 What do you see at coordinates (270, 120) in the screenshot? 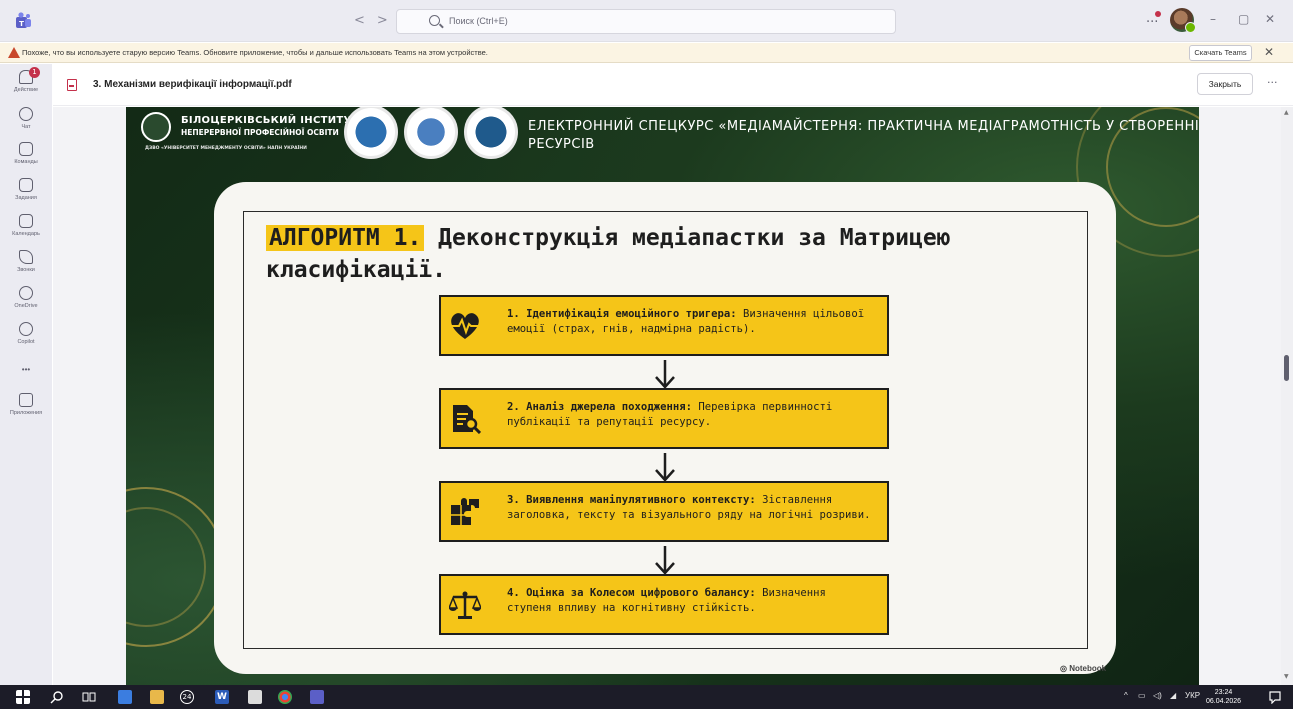
I see `institute-name: БІЛОЦЕРКІВСЬКИЙ ІНСТИТУТ` at bounding box center [270, 120].